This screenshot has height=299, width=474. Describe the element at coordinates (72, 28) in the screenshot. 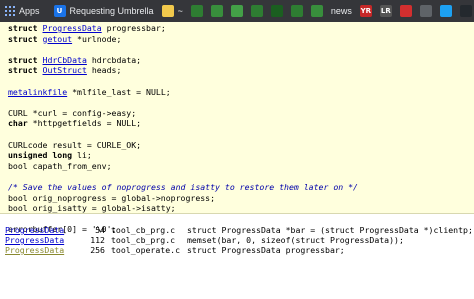

I see `identifier-link: ProgressData` at that location.